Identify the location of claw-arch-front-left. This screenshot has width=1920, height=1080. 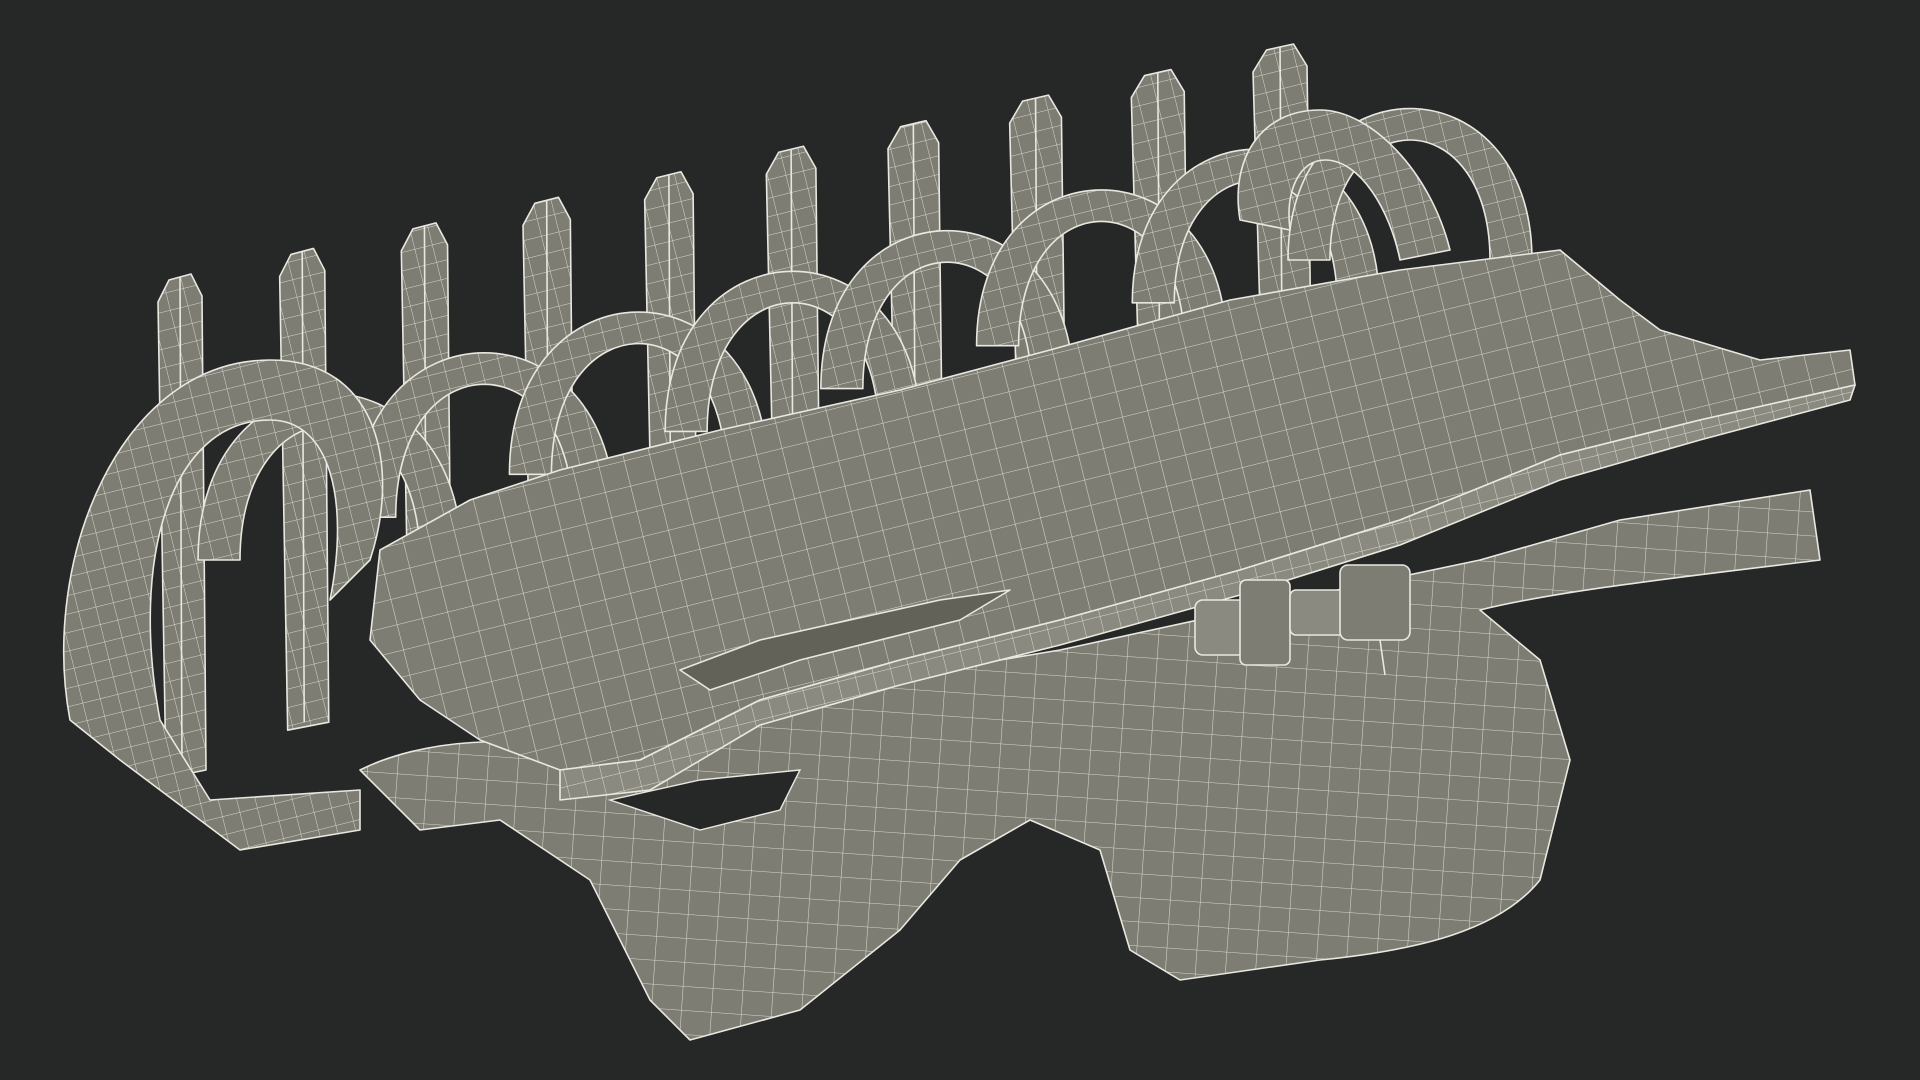
(223, 605).